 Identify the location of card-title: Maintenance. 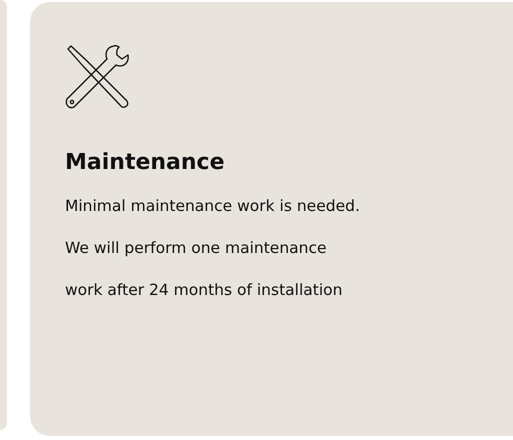
(145, 163).